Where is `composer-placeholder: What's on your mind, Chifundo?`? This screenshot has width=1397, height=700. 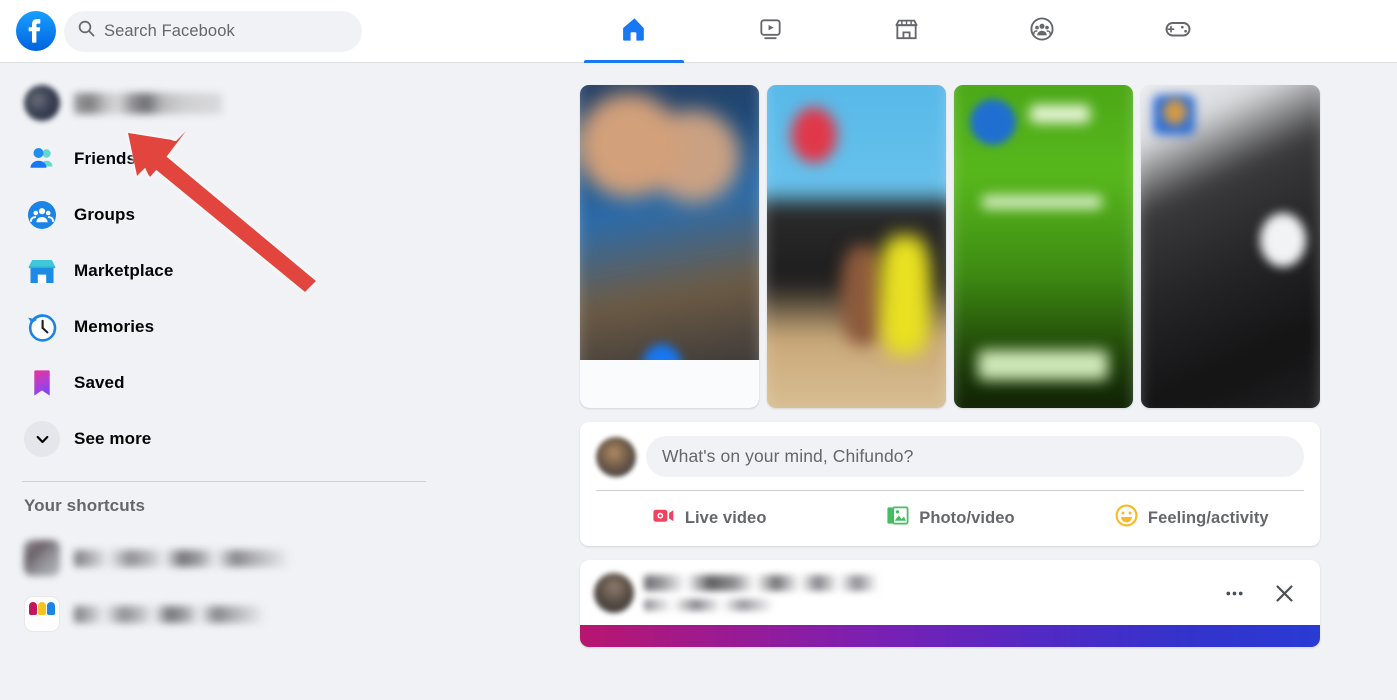 composer-placeholder: What's on your mind, Chifundo? is located at coordinates (788, 456).